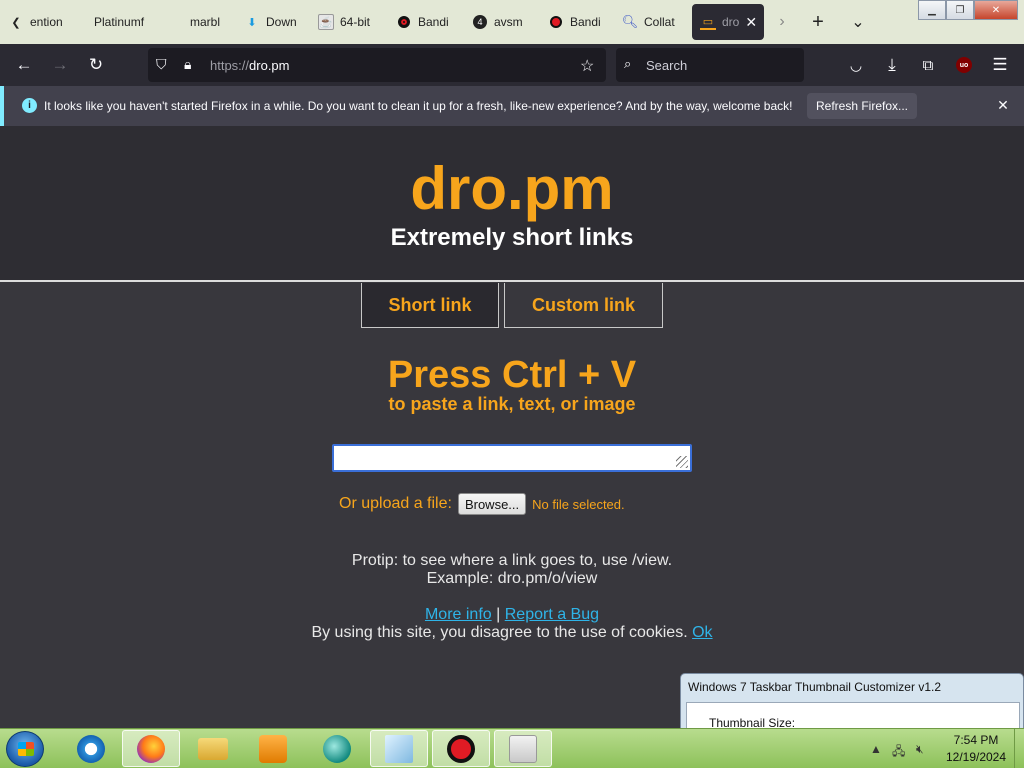 This screenshot has width=1024, height=768. Describe the element at coordinates (512, 578) in the screenshot. I see `protip-line-2: Example: dro.pm/o/view` at that location.